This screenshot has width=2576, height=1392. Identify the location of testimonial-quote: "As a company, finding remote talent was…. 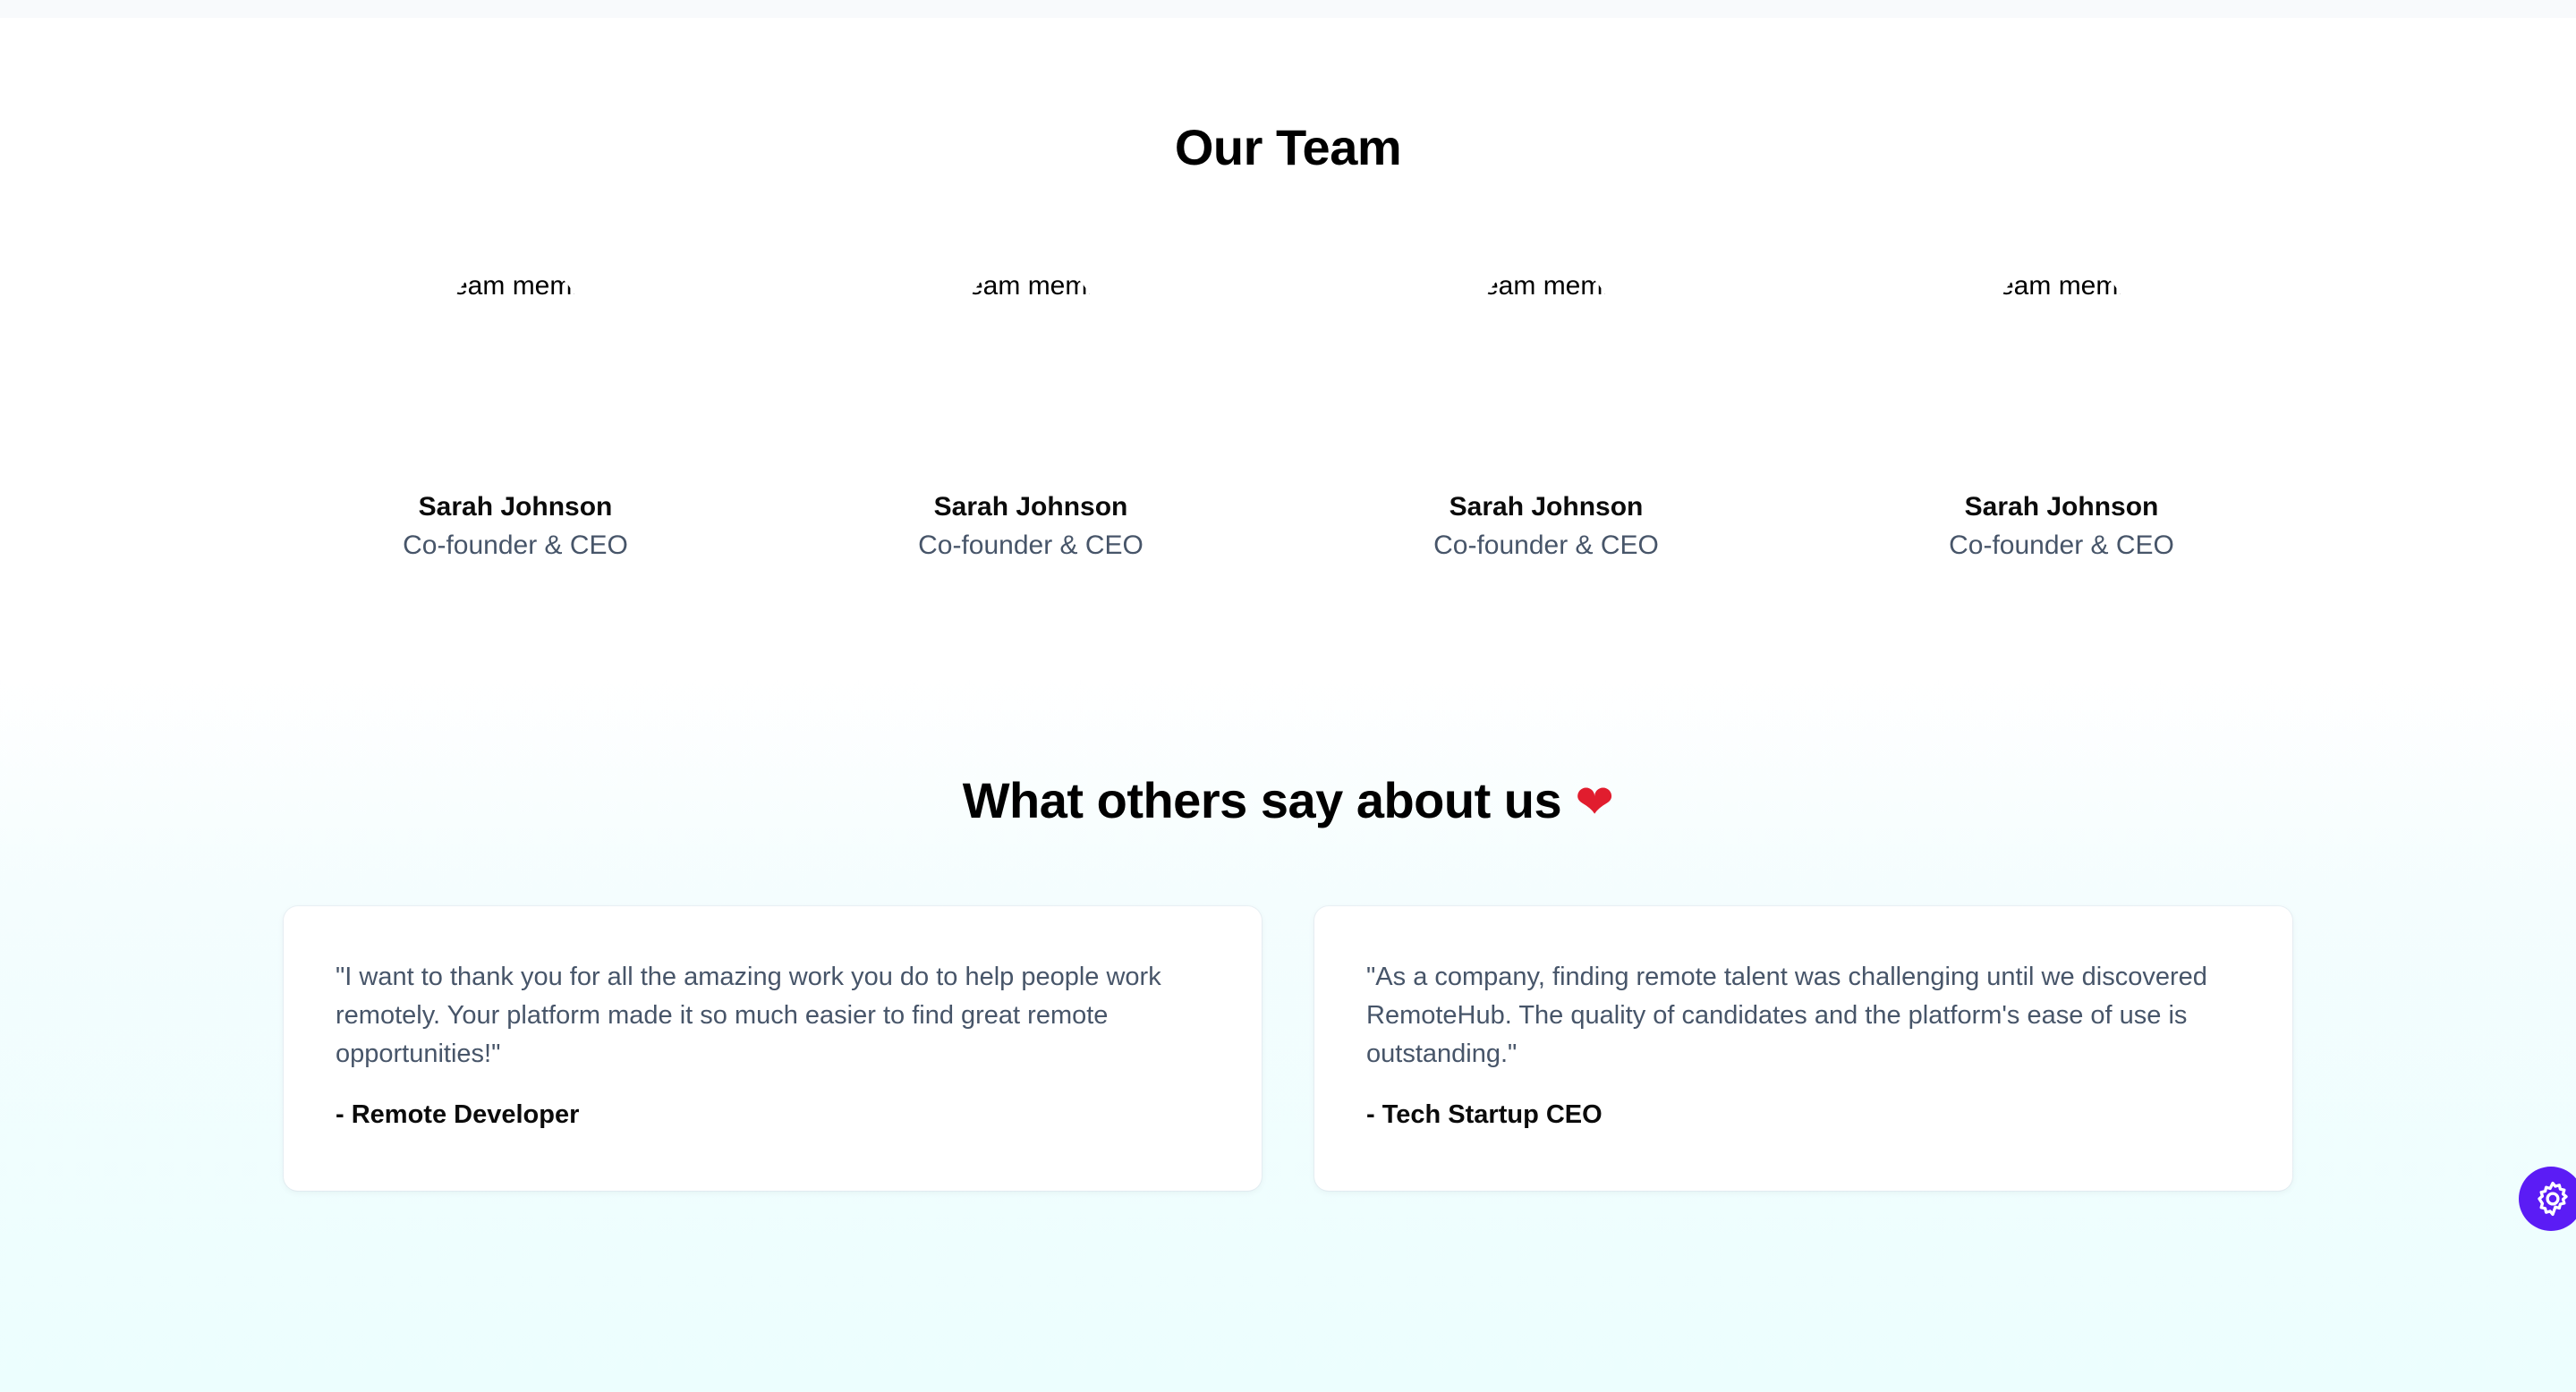
(1786, 1015).